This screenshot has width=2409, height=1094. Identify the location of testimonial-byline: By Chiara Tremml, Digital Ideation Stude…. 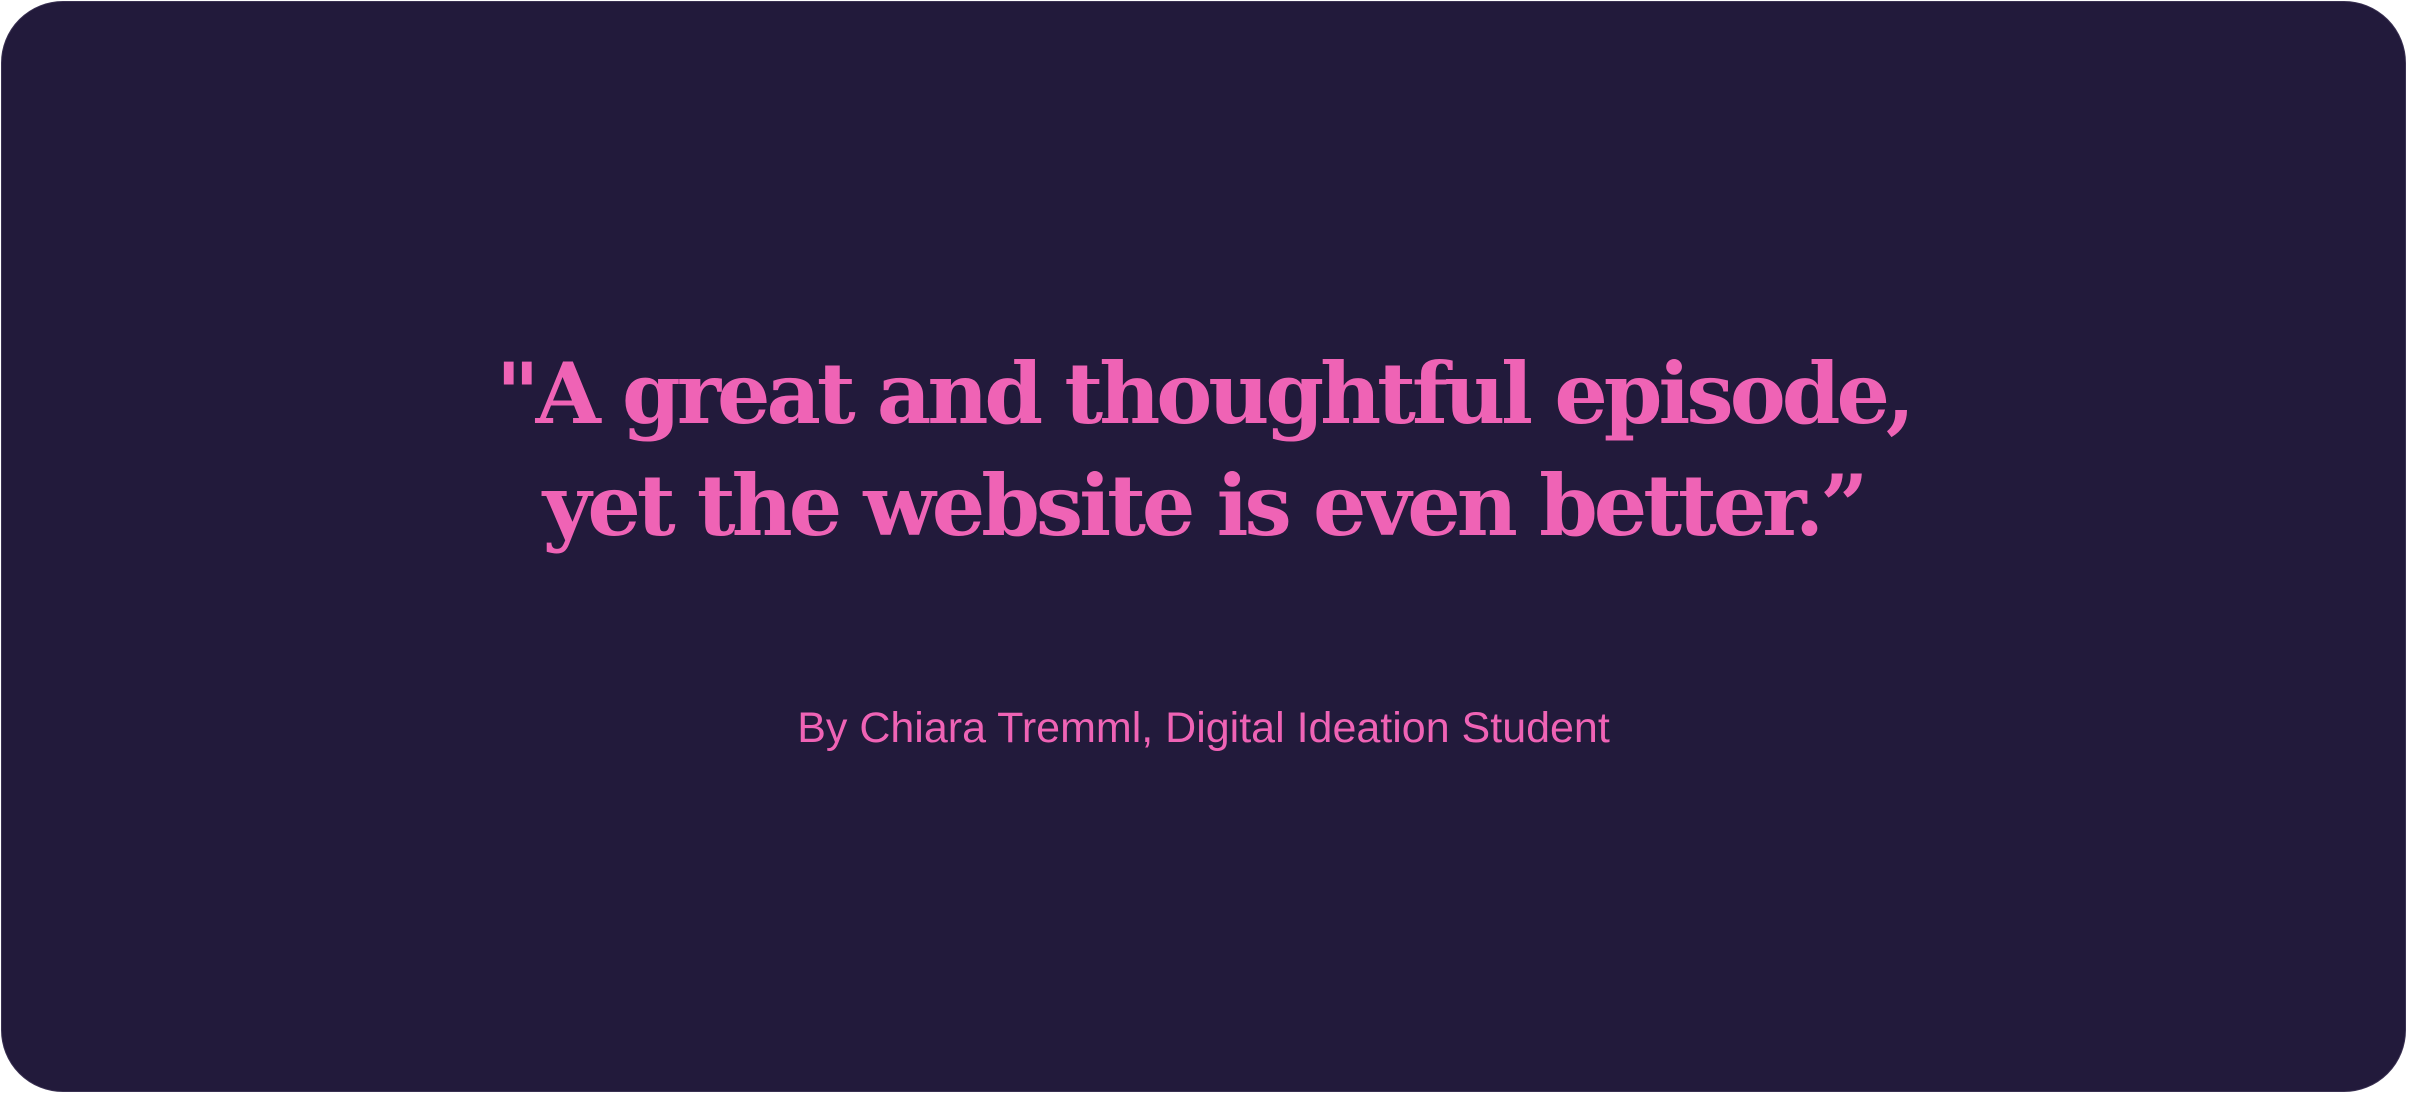
(1203, 728).